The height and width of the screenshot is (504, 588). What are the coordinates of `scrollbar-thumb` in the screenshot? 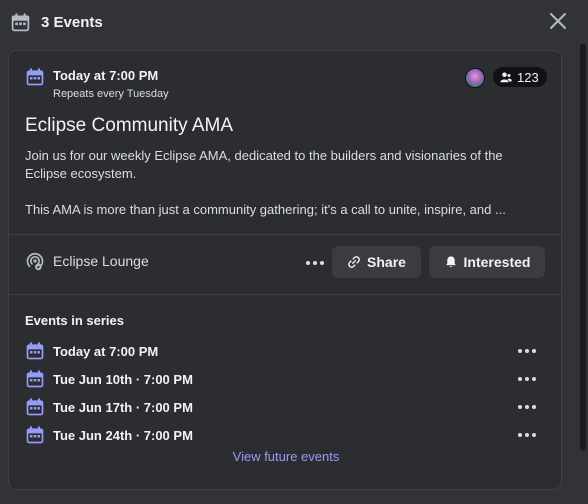 It's located at (583, 247).